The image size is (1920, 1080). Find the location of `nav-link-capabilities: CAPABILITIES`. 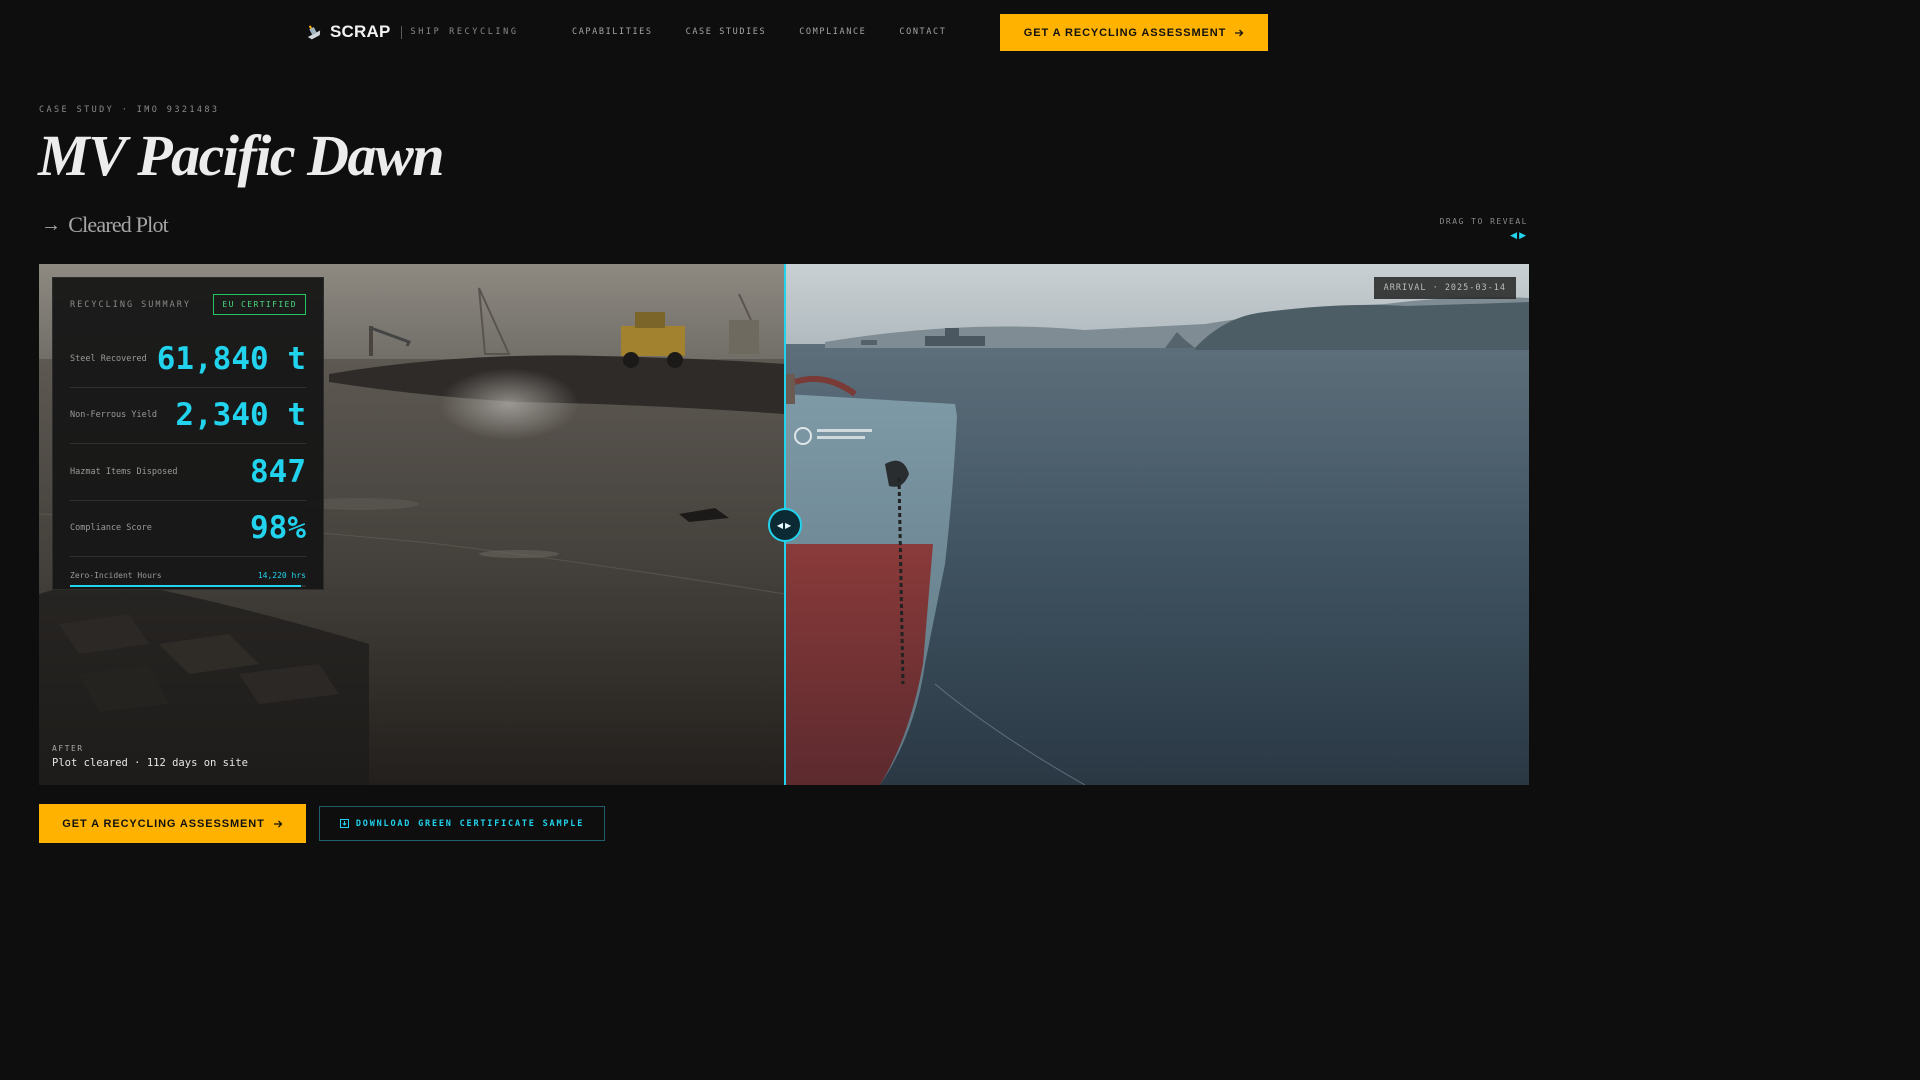

nav-link-capabilities: CAPABILITIES is located at coordinates (612, 32).